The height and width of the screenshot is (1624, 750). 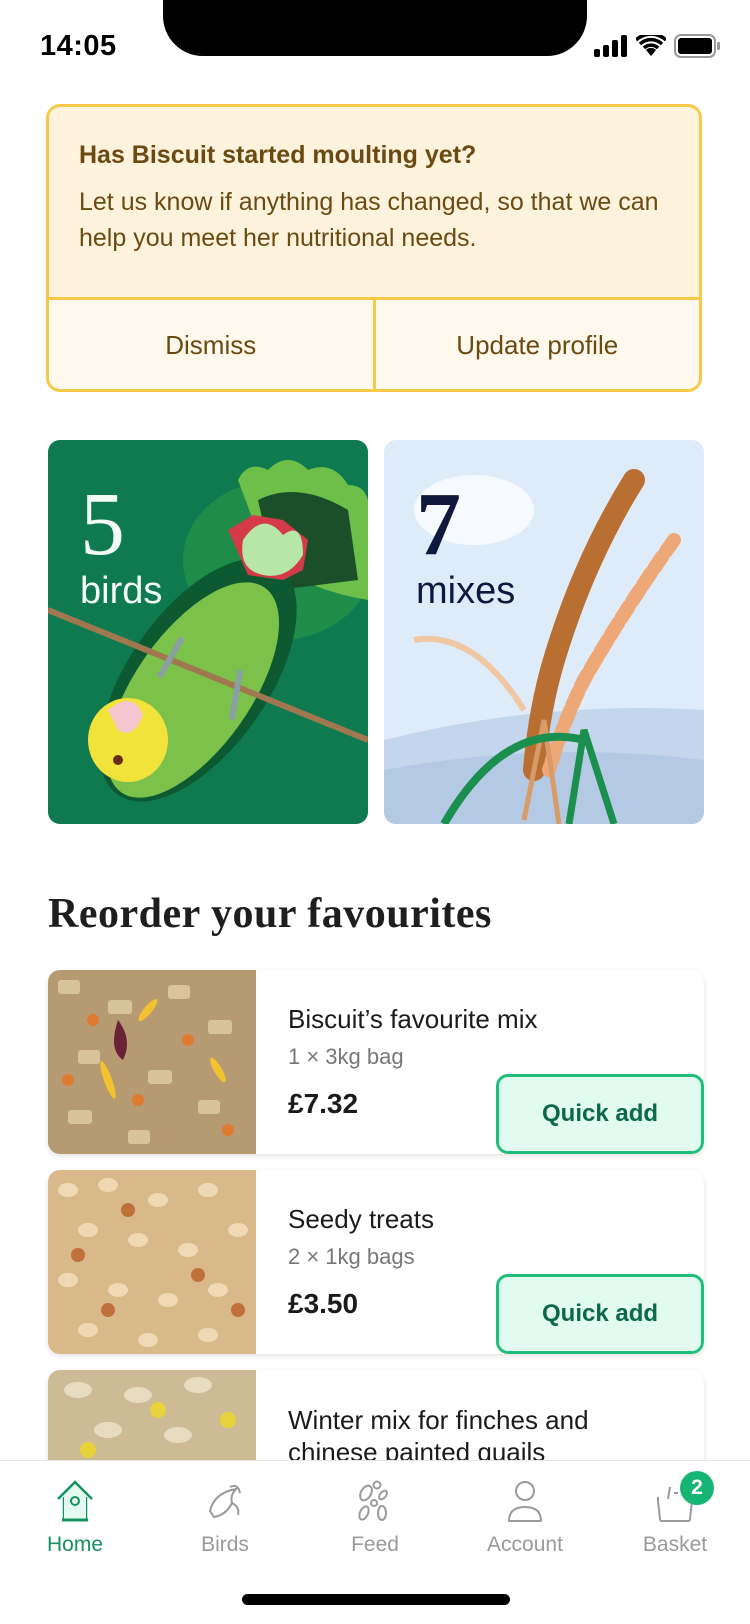 I want to click on alert-actions: Dismiss Update profile, so click(x=374, y=343).